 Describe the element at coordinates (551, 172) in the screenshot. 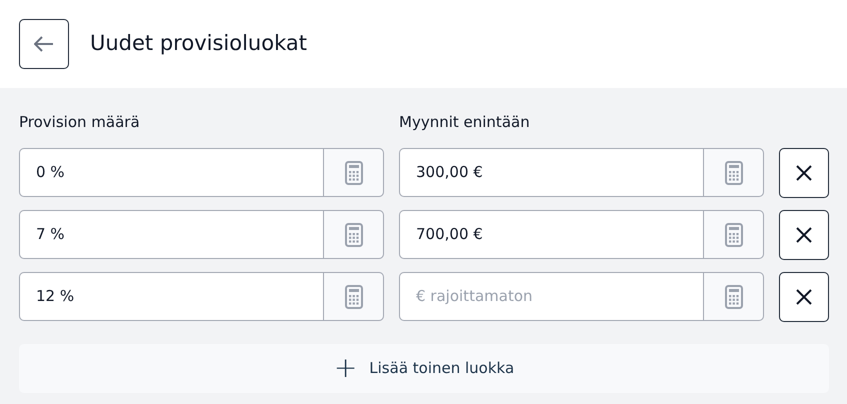

I see `sales-limit-field: 300,00 €` at that location.